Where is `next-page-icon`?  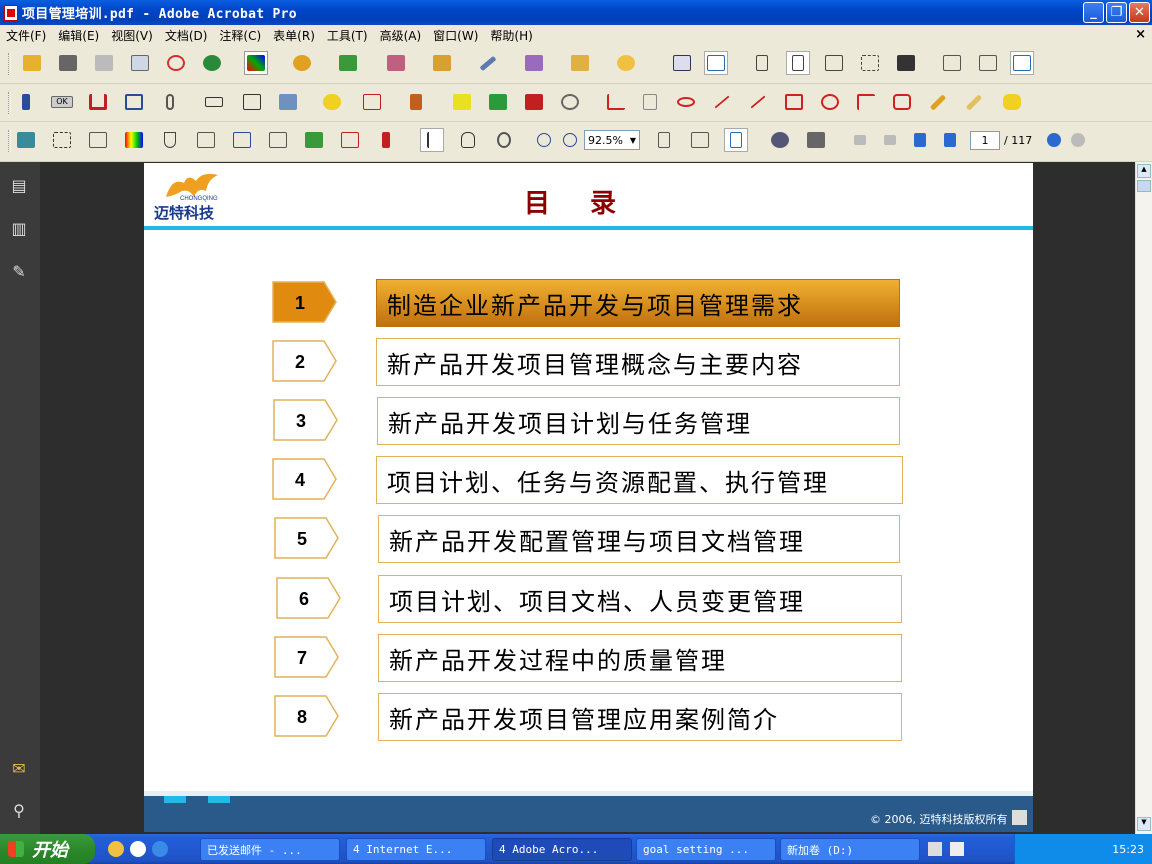
next-page-icon is located at coordinates (920, 140).